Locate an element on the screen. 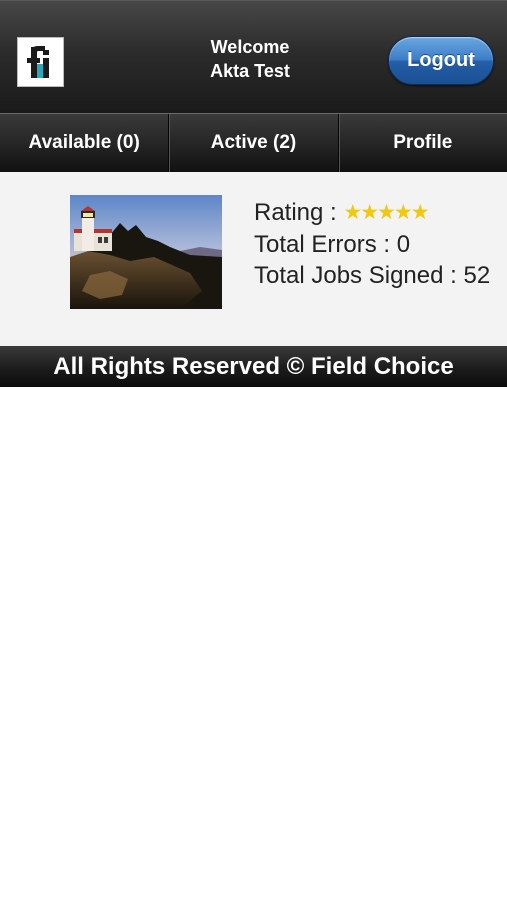 The image size is (507, 900). header-bar: Welcome Akta Test Logout is located at coordinates (253, 56).